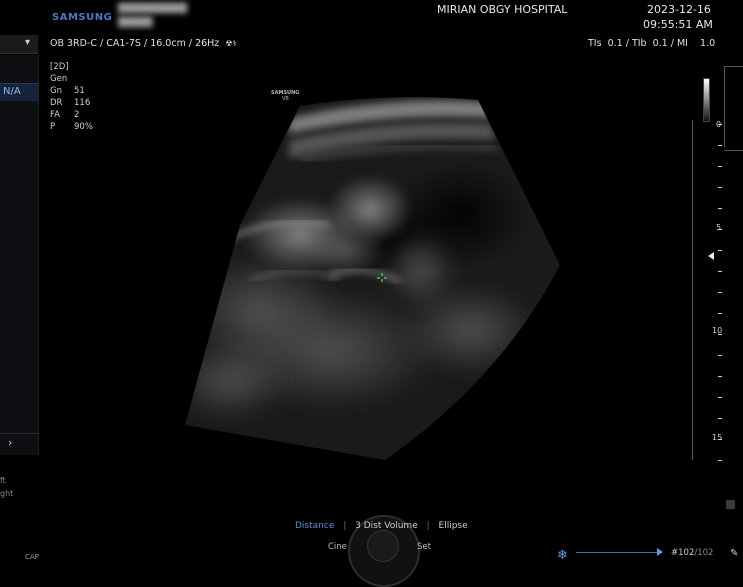  What do you see at coordinates (733, 106) in the screenshot?
I see `right-frame-top` at bounding box center [733, 106].